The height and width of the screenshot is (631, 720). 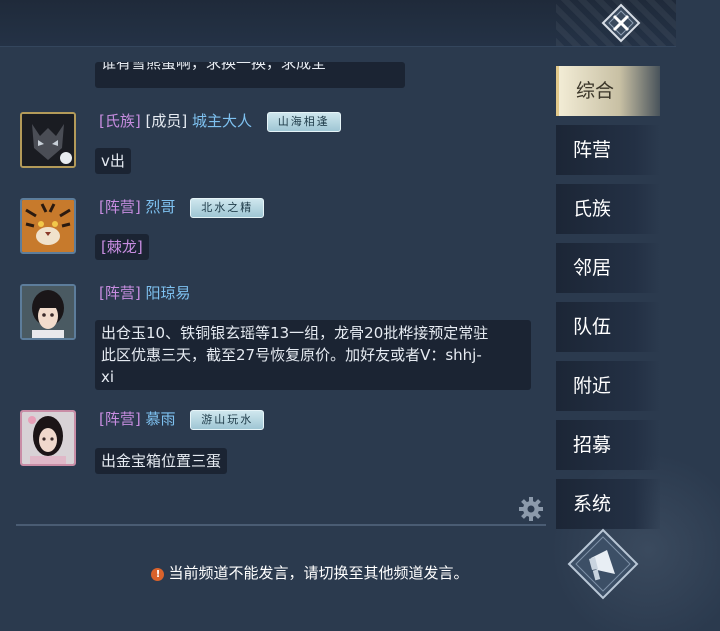 What do you see at coordinates (608, 150) in the screenshot?
I see `tab-faction: 阵营` at bounding box center [608, 150].